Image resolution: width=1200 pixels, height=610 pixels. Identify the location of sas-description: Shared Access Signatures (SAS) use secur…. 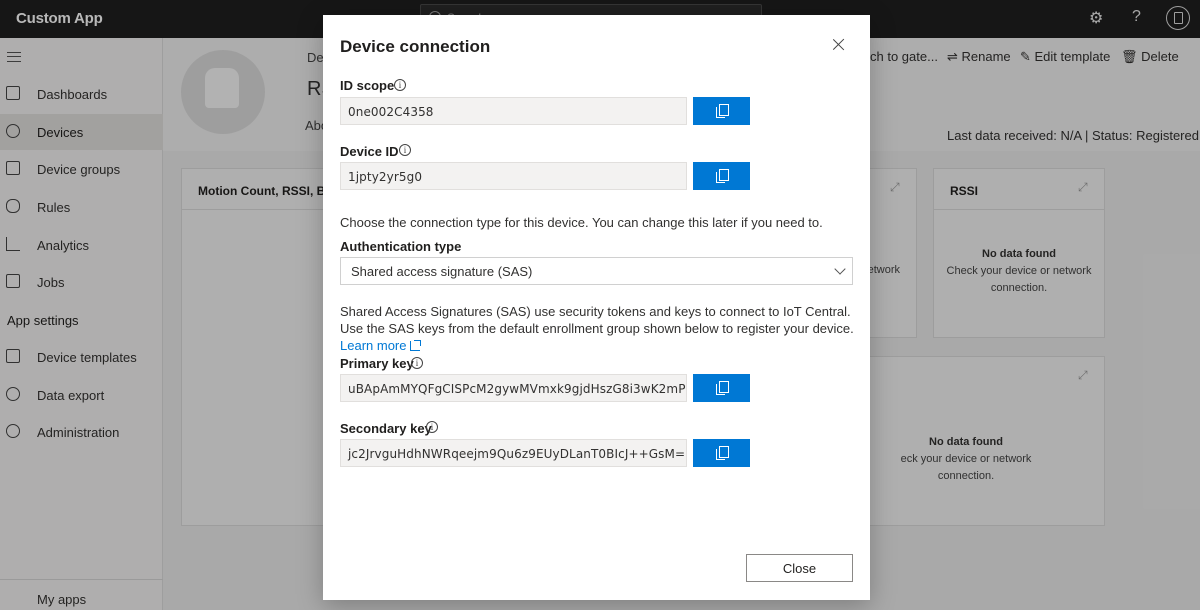
(597, 328).